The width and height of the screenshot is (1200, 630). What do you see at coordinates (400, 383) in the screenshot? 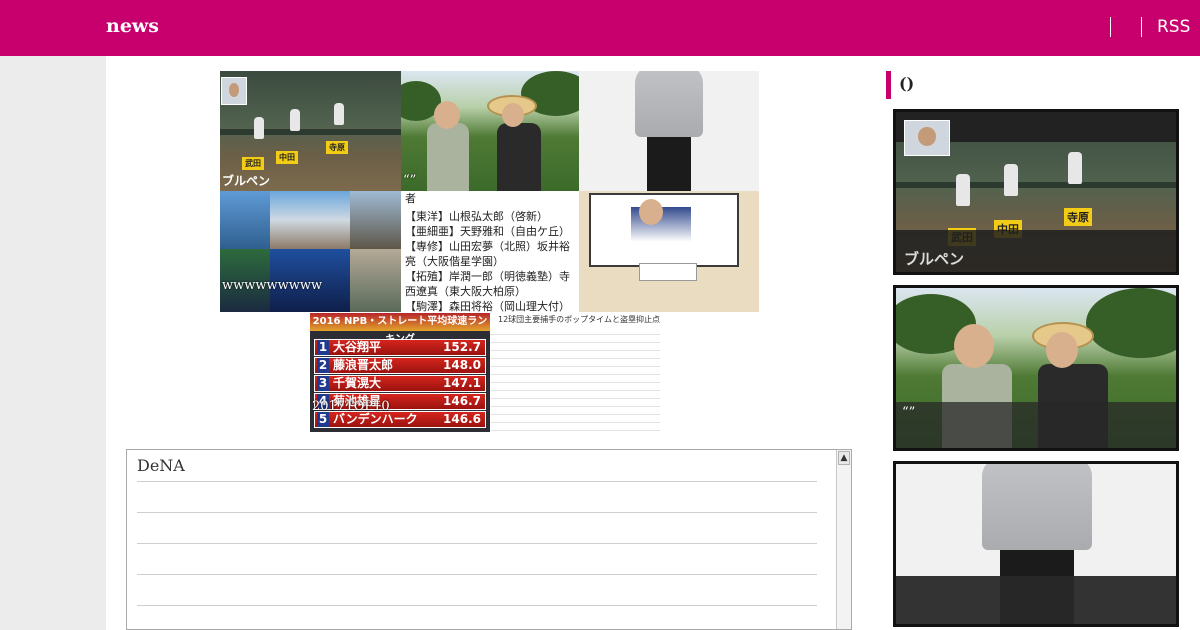
I see `ranking-row: 3 千賀滉大 147.1` at bounding box center [400, 383].